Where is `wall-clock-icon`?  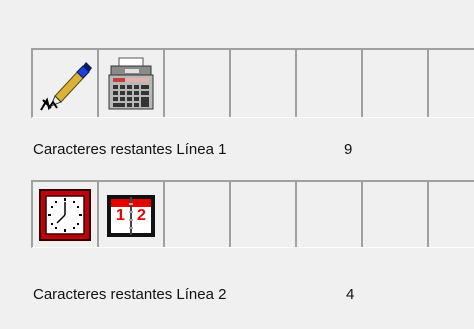 wall-clock-icon is located at coordinates (65, 214).